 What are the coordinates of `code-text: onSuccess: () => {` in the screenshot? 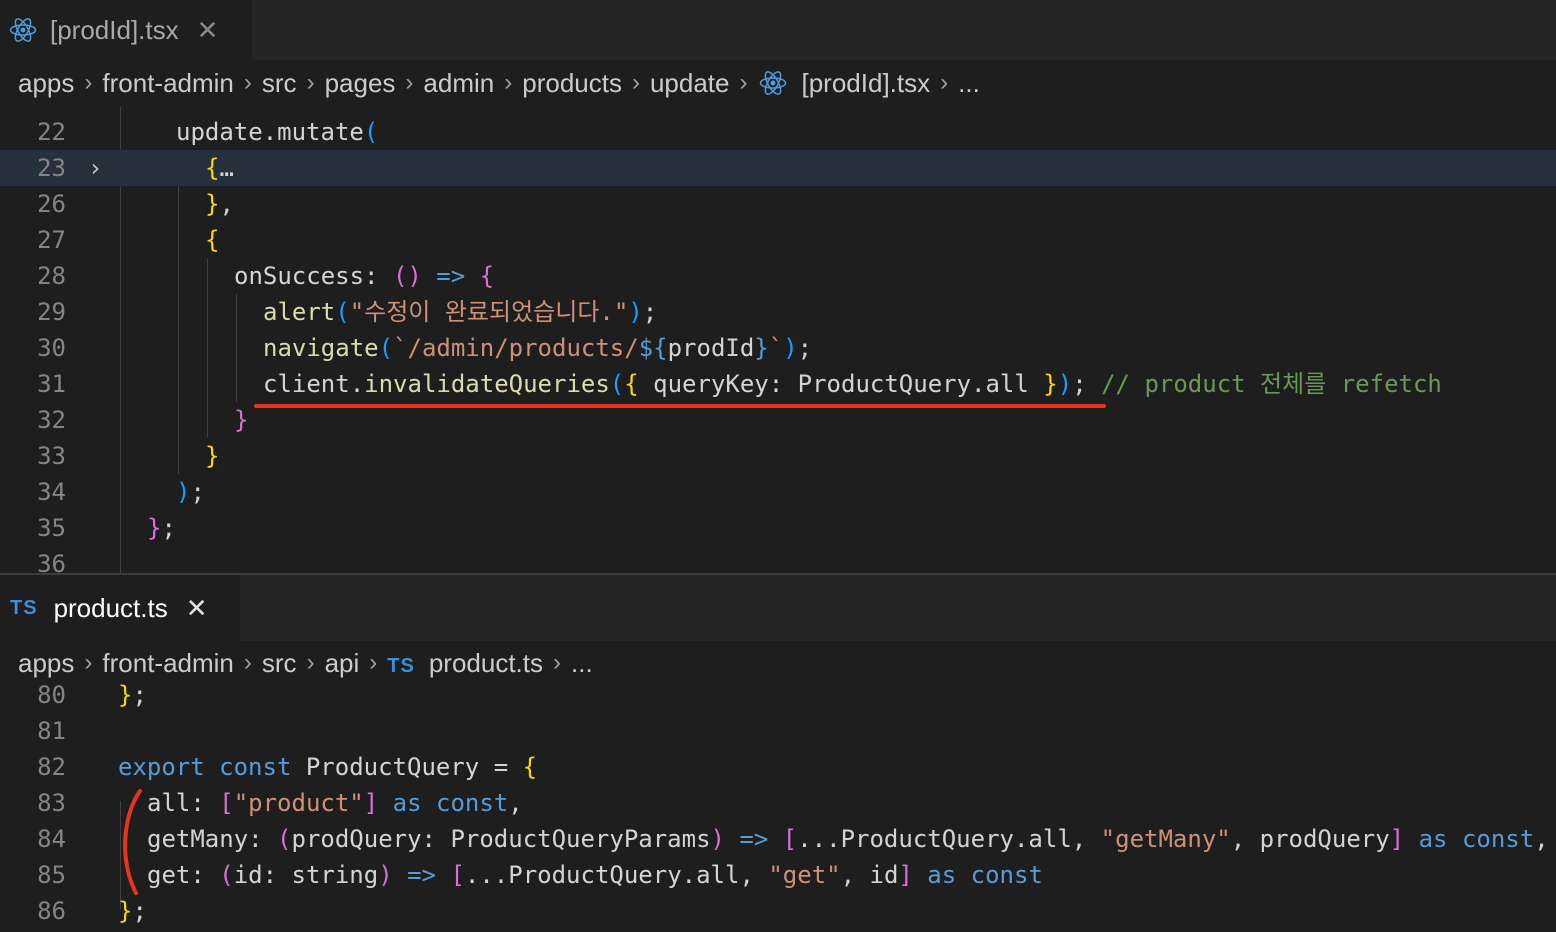 It's located at (364, 276).